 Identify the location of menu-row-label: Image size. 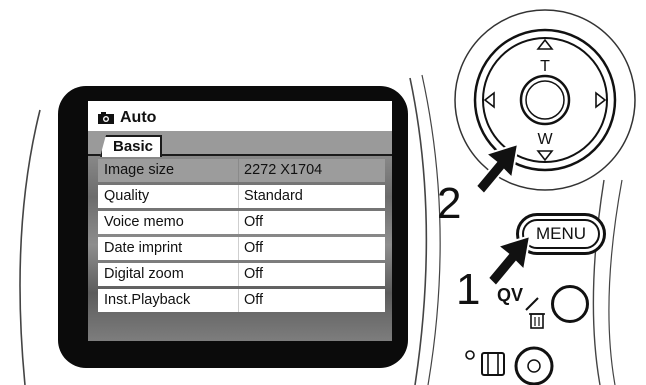
(139, 170).